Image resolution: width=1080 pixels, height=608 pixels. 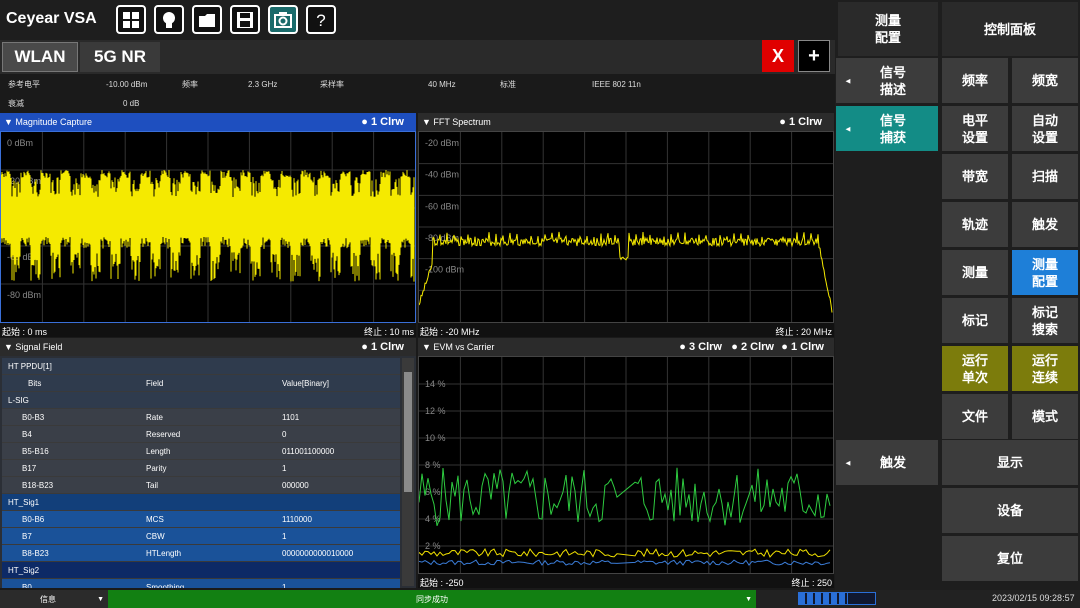 I want to click on table-row: B0-B6 MCS 1110000, so click(x=201, y=519).